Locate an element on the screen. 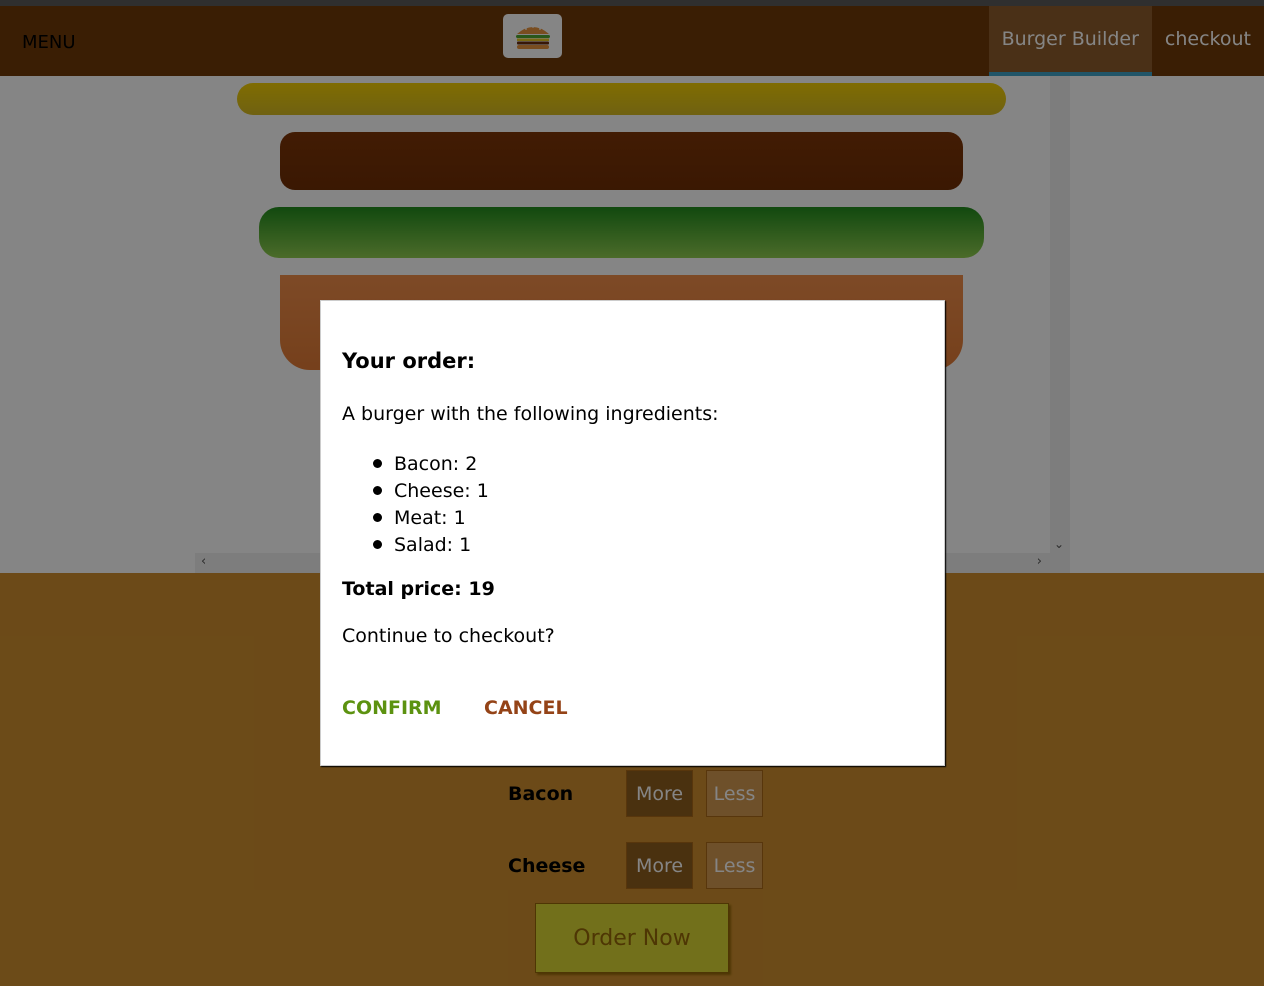 This screenshot has height=986, width=1264. ingredient-list: Bacon: 2 Cheese: 1 Meat: 1 Salad: 1 is located at coordinates (430, 504).